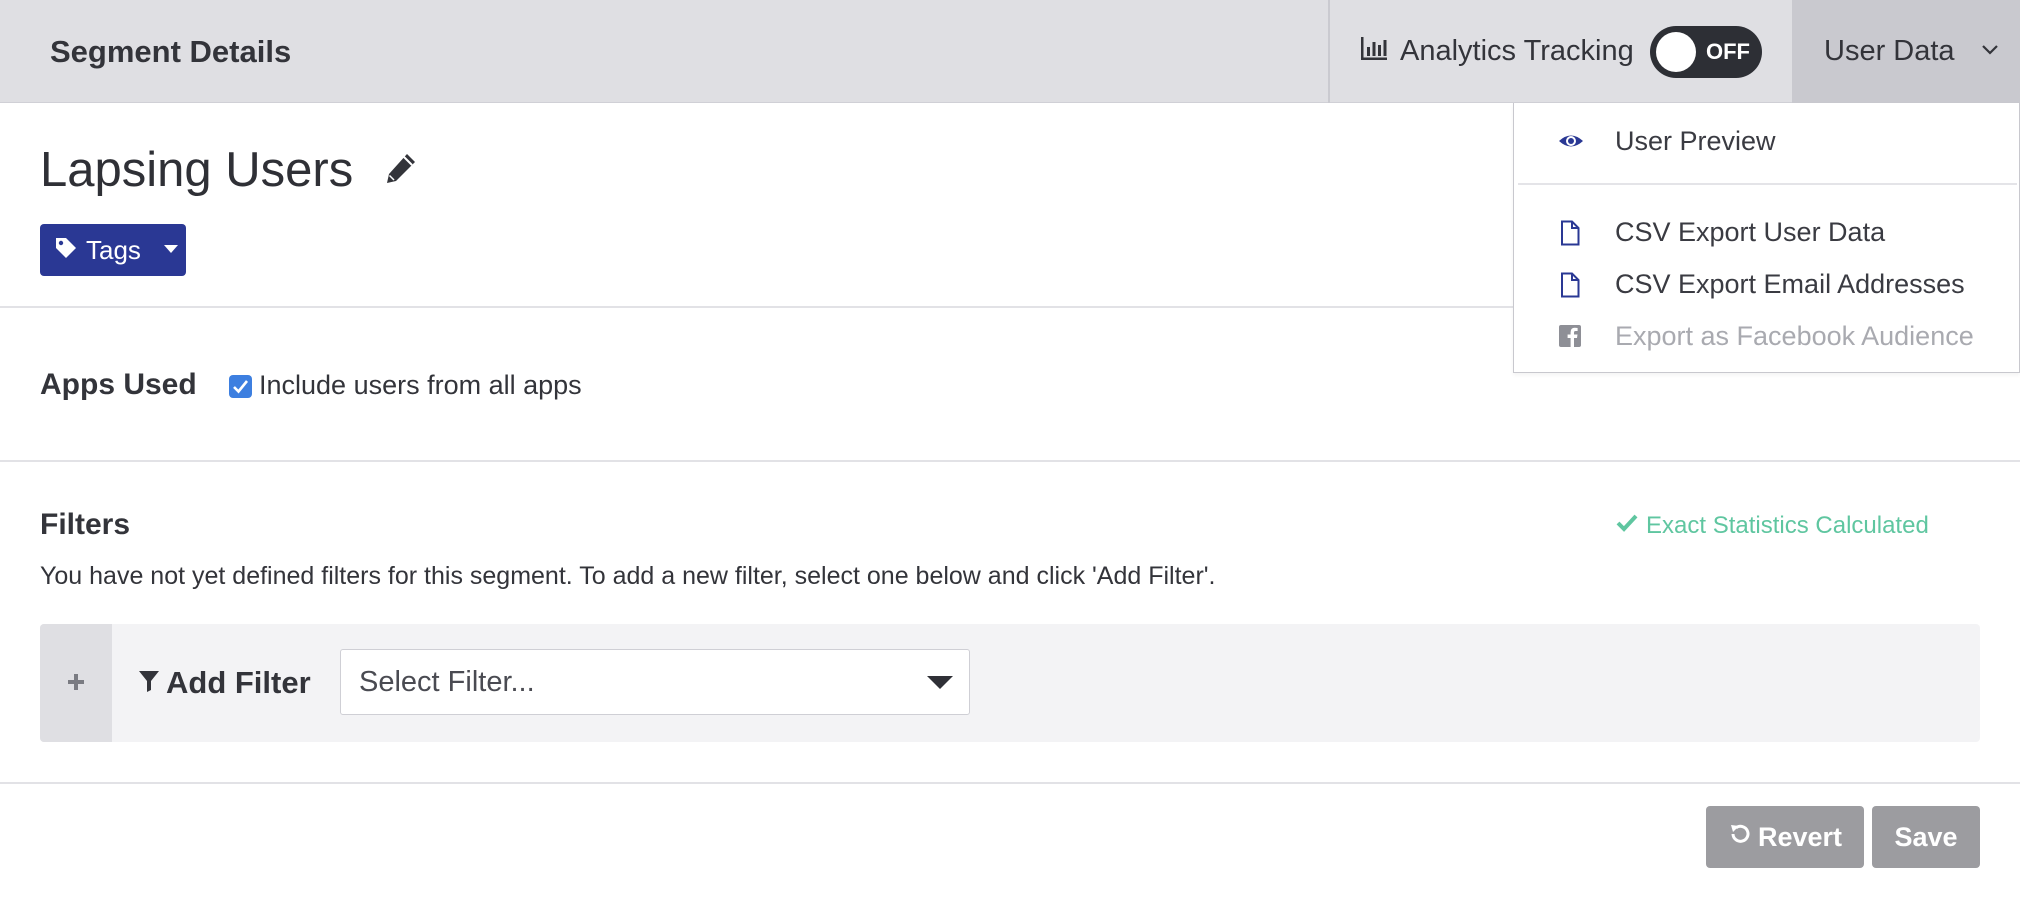 This screenshot has height=906, width=2020. What do you see at coordinates (1374, 51) in the screenshot?
I see `bar-chart-icon` at bounding box center [1374, 51].